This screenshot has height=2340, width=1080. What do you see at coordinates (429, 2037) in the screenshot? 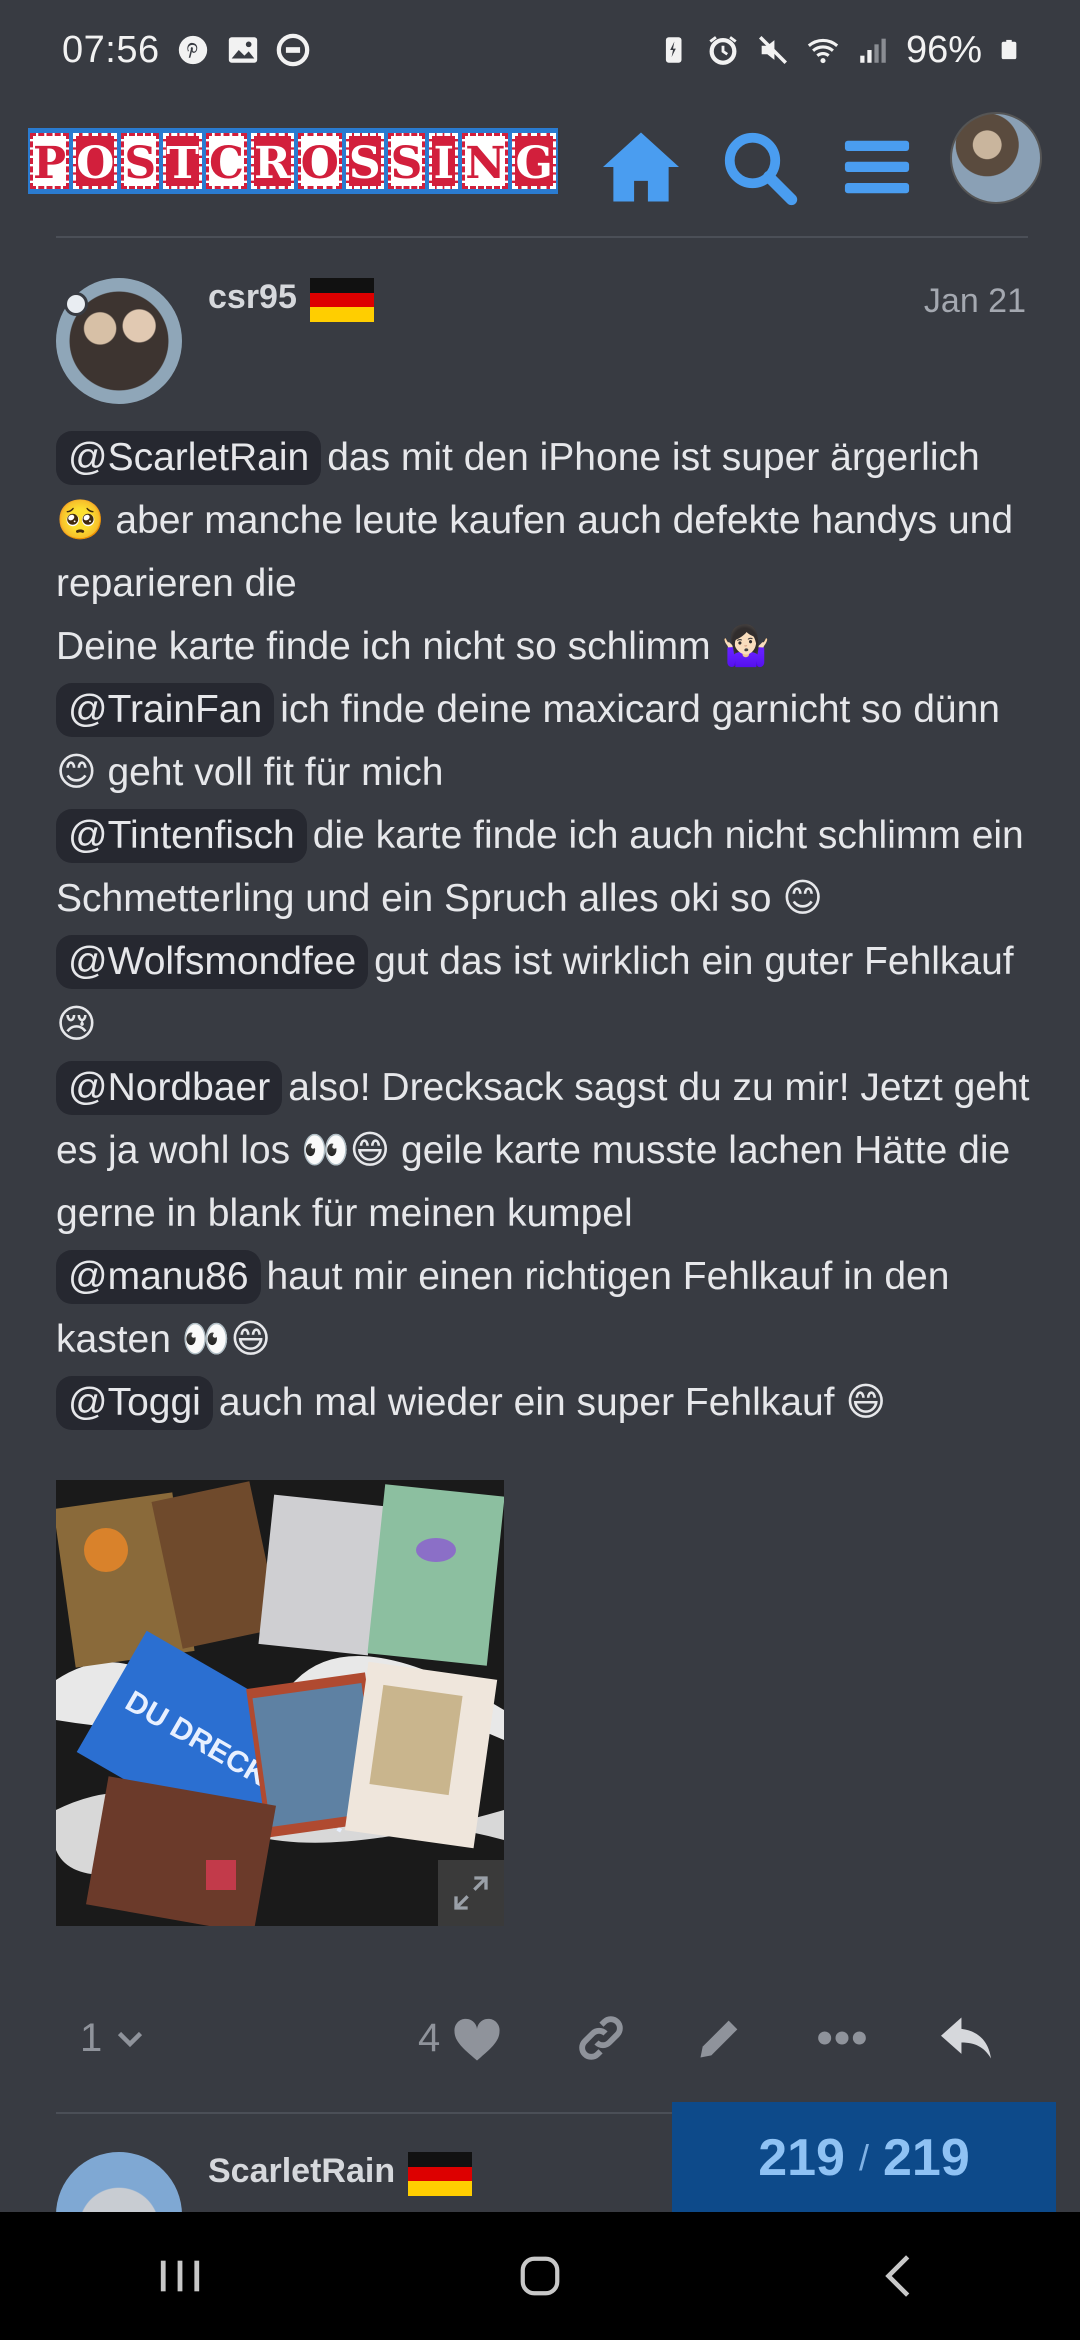
I see `like-count: 4` at bounding box center [429, 2037].